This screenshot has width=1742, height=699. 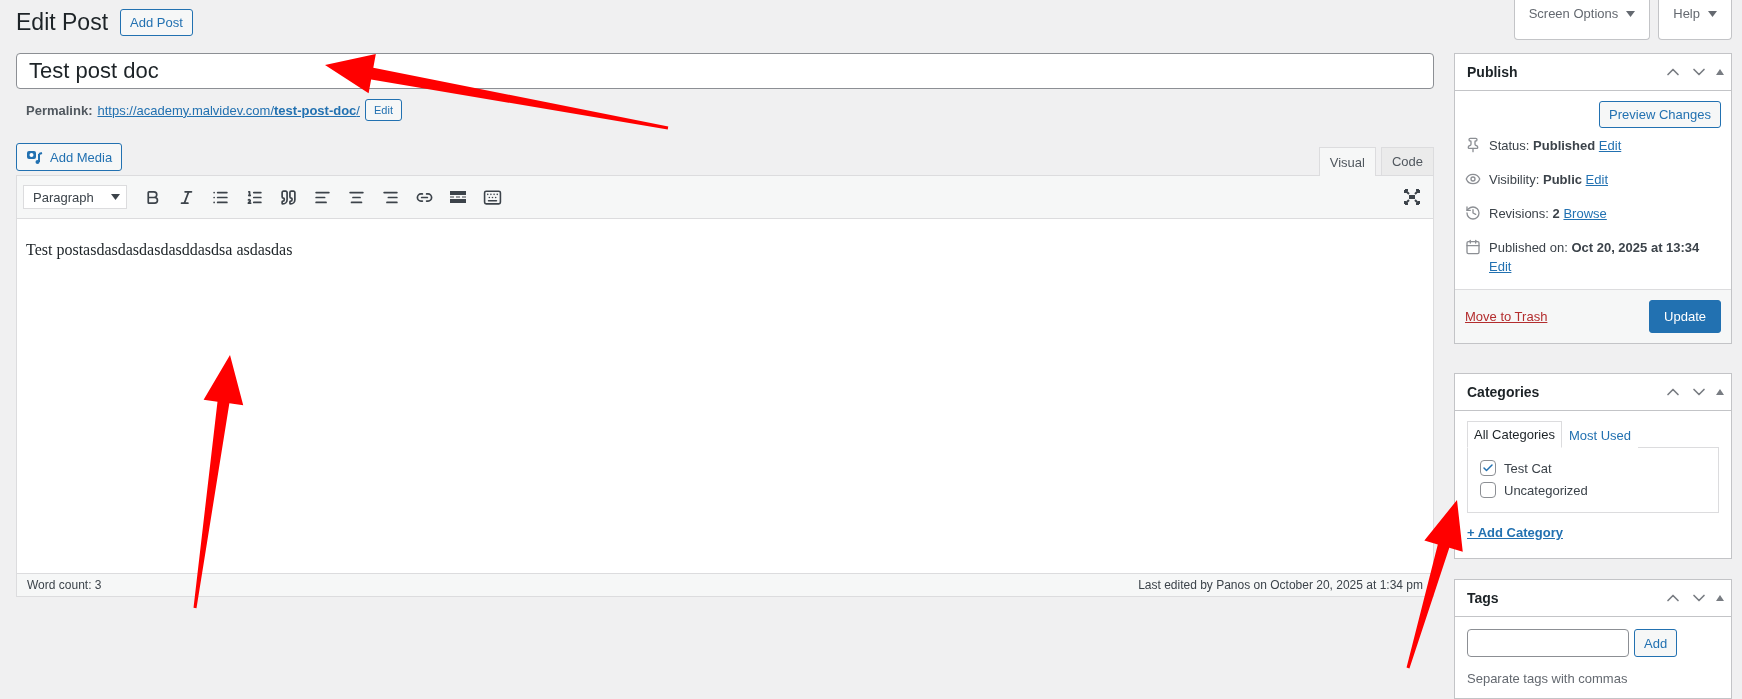 What do you see at coordinates (1656, 643) in the screenshot?
I see `add-tag-button: Add` at bounding box center [1656, 643].